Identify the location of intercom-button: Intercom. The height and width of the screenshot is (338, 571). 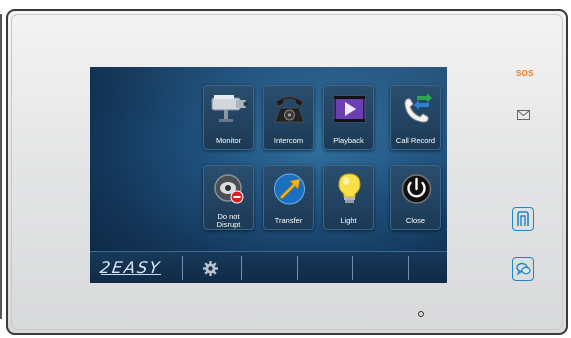
(288, 117).